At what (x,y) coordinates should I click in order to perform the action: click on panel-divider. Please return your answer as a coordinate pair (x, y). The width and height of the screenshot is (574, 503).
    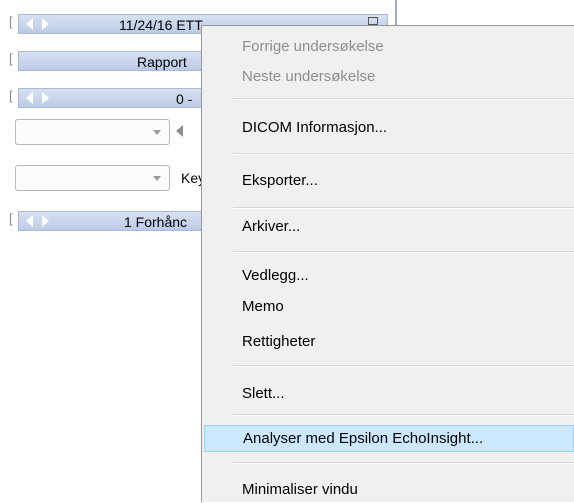
    Looking at the image, I should click on (396, 14).